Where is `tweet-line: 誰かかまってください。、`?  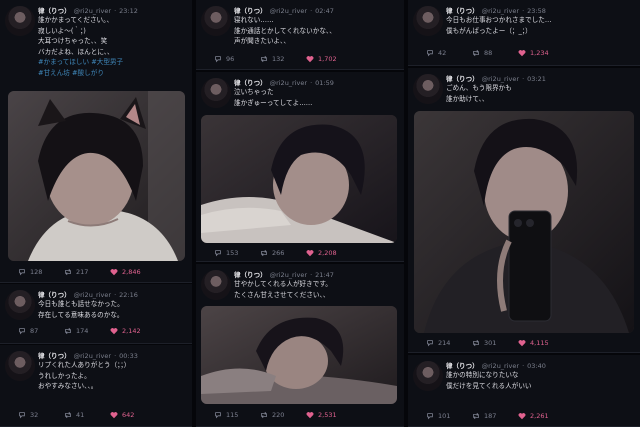
tweet-line: 誰かかまってください。、 is located at coordinates (76, 20).